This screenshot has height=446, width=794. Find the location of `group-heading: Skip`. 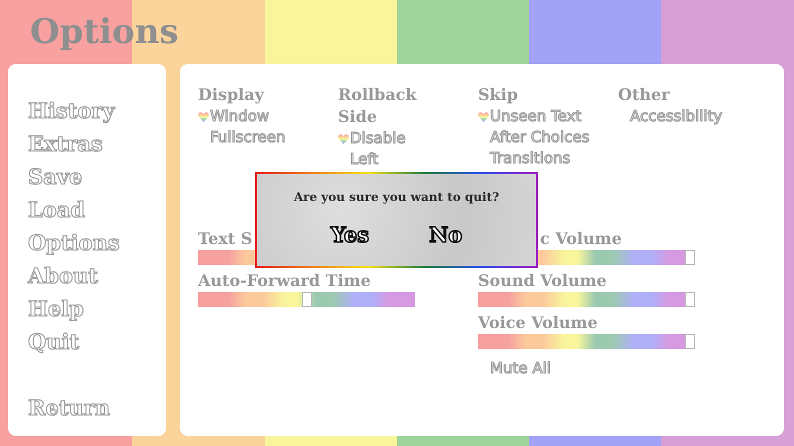

group-heading: Skip is located at coordinates (498, 95).